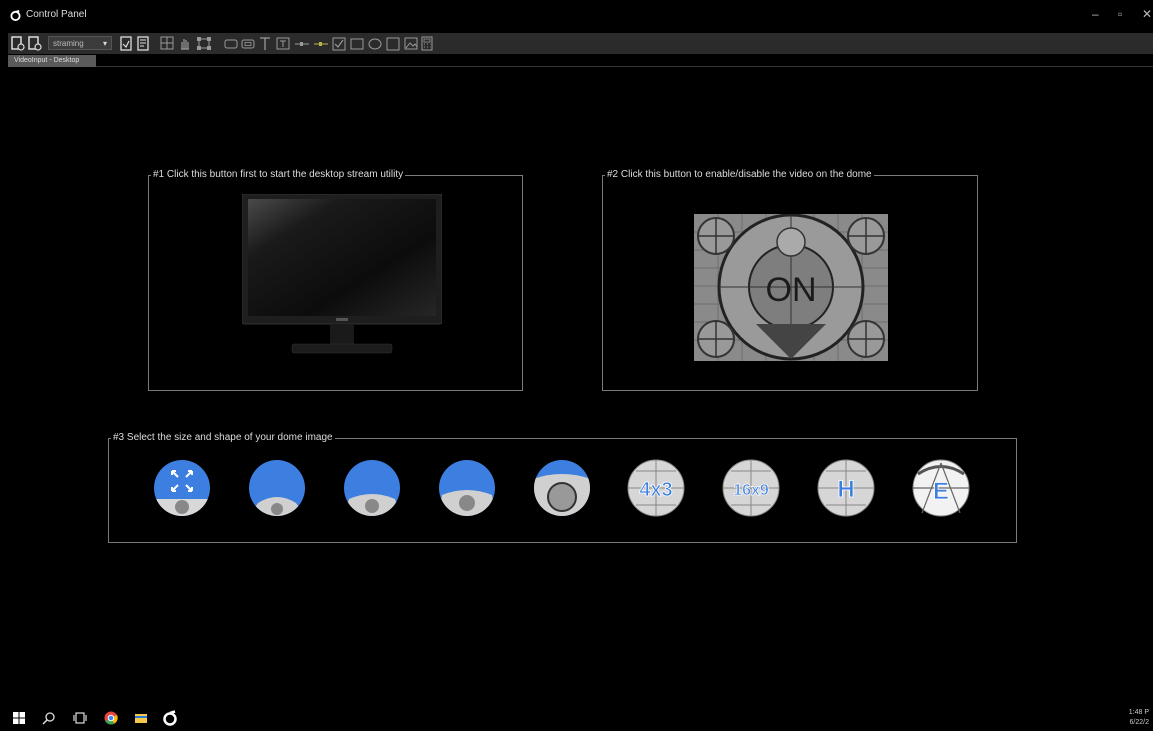 The height and width of the screenshot is (731, 1153). Describe the element at coordinates (248, 43) in the screenshot. I see `label-box-icon` at that location.